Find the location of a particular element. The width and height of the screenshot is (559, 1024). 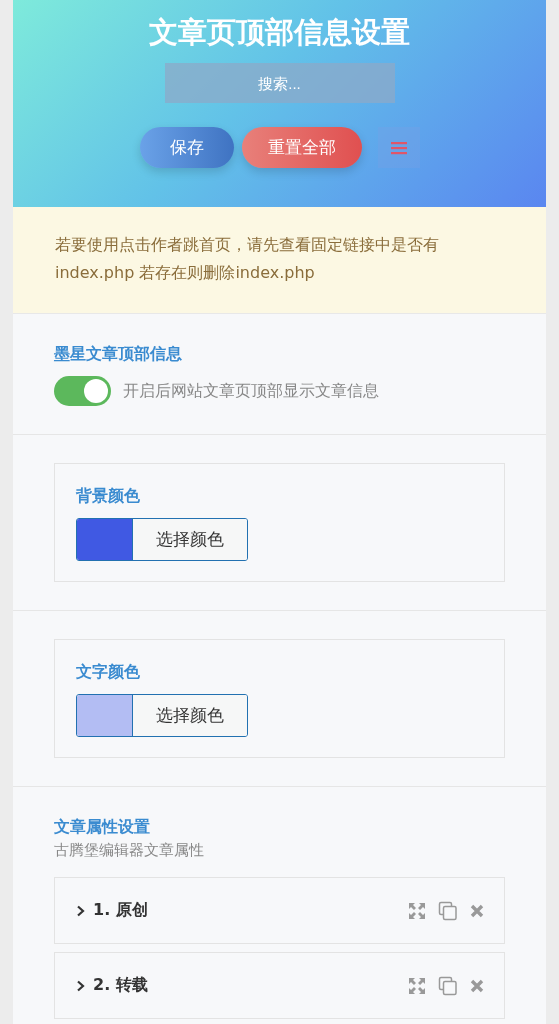

section-title: 文章属性设置 is located at coordinates (102, 827).